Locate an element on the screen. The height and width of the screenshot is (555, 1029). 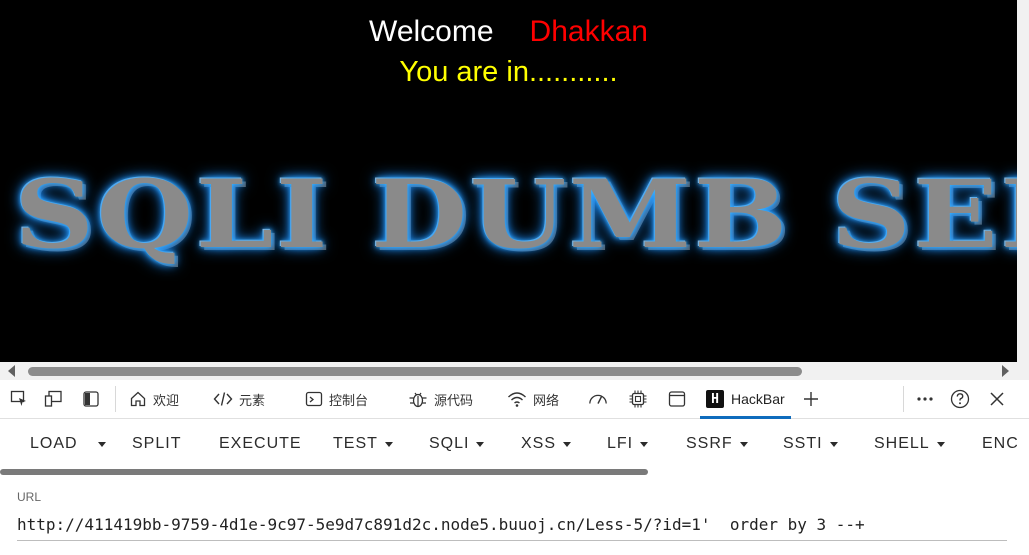
lfi-menu: LFI is located at coordinates (628, 444).